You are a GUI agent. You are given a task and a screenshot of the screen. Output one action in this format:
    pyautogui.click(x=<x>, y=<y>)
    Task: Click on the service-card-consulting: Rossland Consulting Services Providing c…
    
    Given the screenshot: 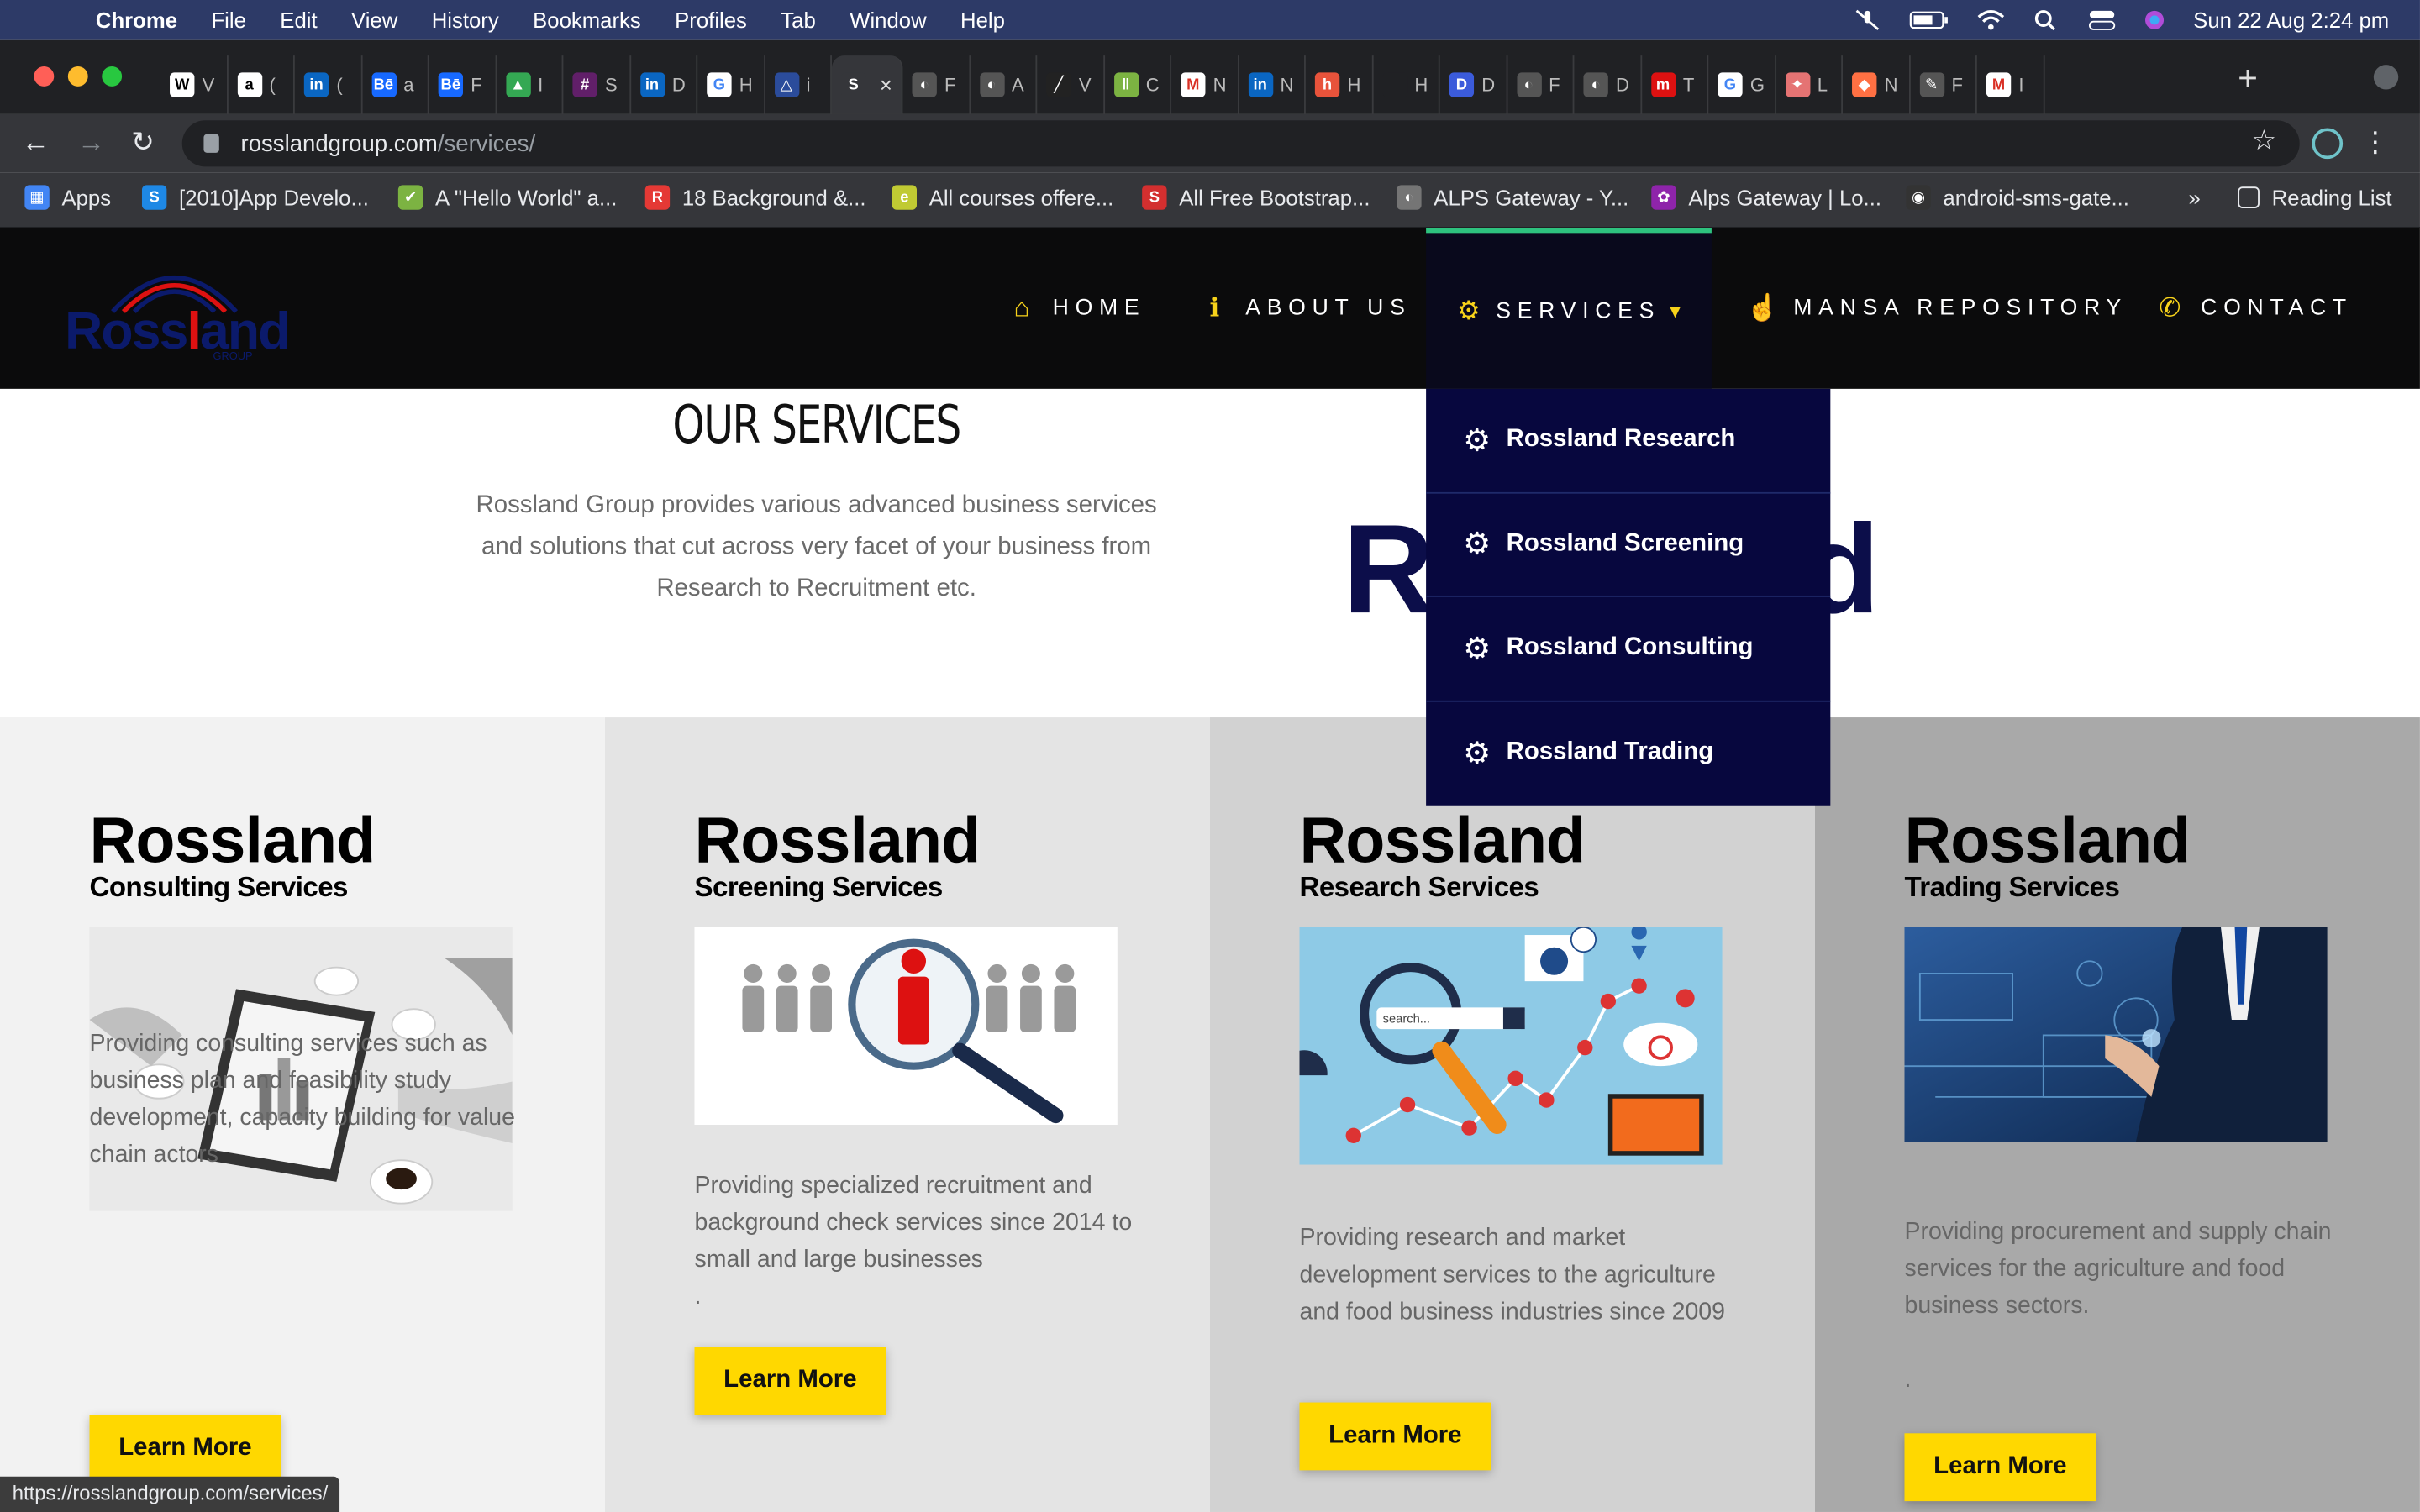 What is the action you would take?
    pyautogui.click(x=302, y=1114)
    